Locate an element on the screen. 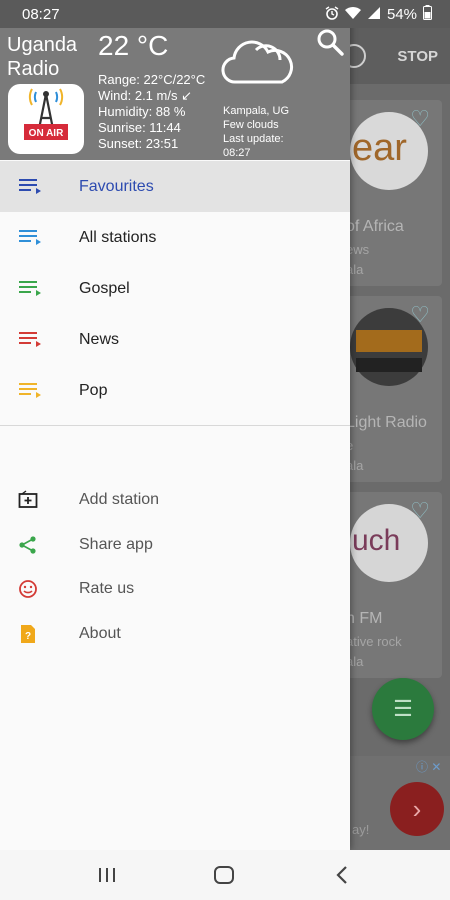 The image size is (450, 900). app-name: Uganda Radio is located at coordinates (42, 57).